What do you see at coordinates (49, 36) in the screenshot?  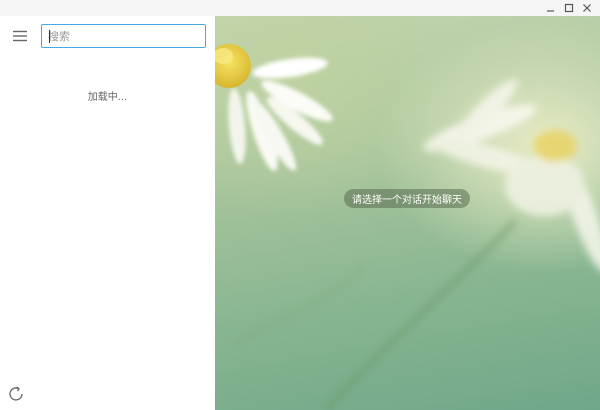 I see `text-cursor` at bounding box center [49, 36].